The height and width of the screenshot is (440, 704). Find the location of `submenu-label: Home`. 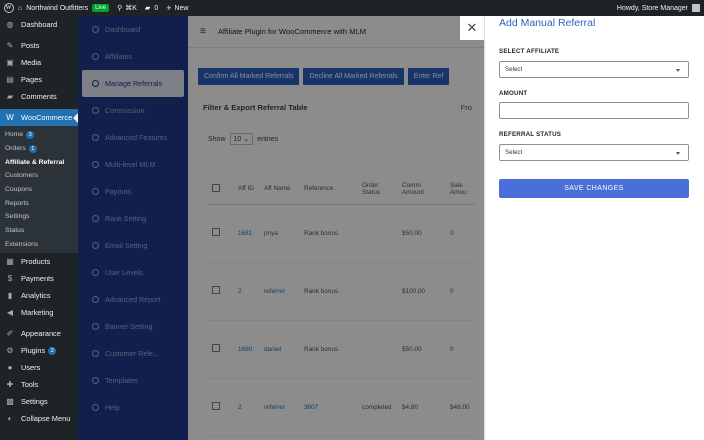

submenu-label: Home is located at coordinates (14, 135).